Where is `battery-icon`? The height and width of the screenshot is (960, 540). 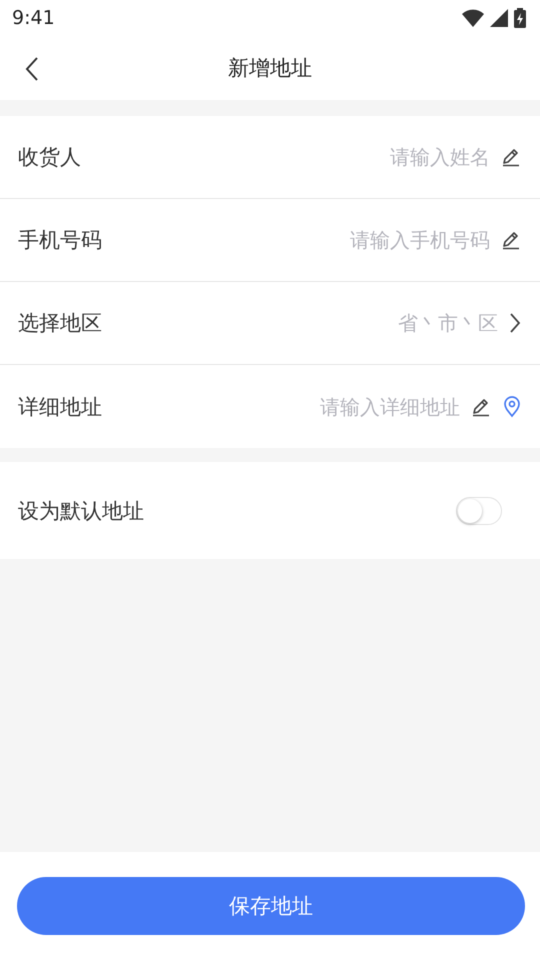 battery-icon is located at coordinates (520, 18).